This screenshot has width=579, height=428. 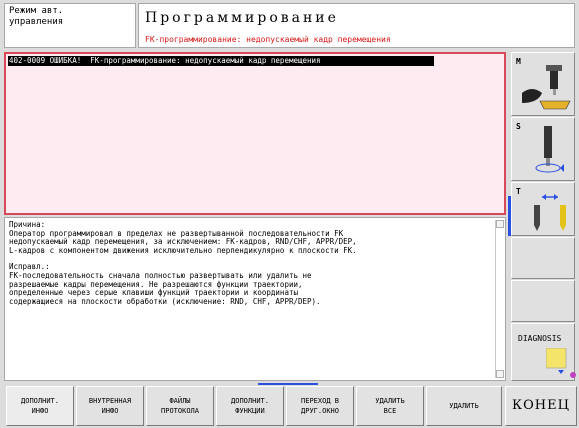 I want to click on softkey-internal-info: ВНУТРЕННАЯ ИНФО, so click(x=110, y=406).